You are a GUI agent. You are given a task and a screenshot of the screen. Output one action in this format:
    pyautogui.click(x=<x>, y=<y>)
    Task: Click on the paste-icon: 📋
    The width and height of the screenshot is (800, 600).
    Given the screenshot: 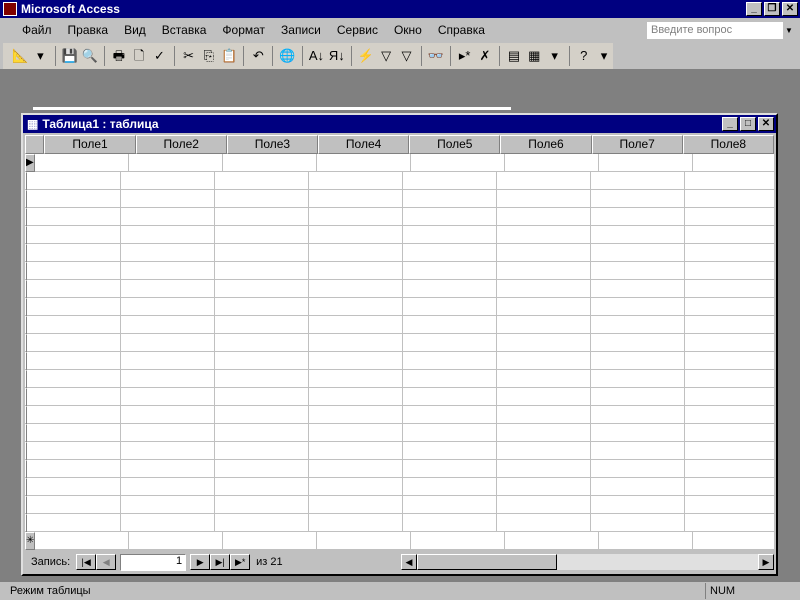 What is the action you would take?
    pyautogui.click(x=229, y=56)
    